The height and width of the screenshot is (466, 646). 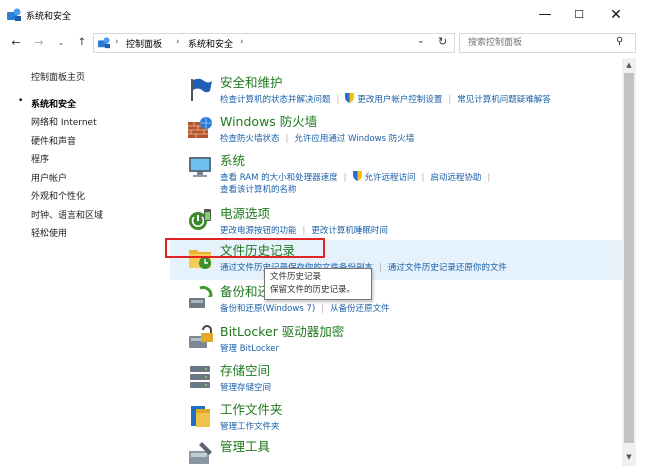 What do you see at coordinates (201, 336) in the screenshot?
I see `bitlocker-icon` at bounding box center [201, 336].